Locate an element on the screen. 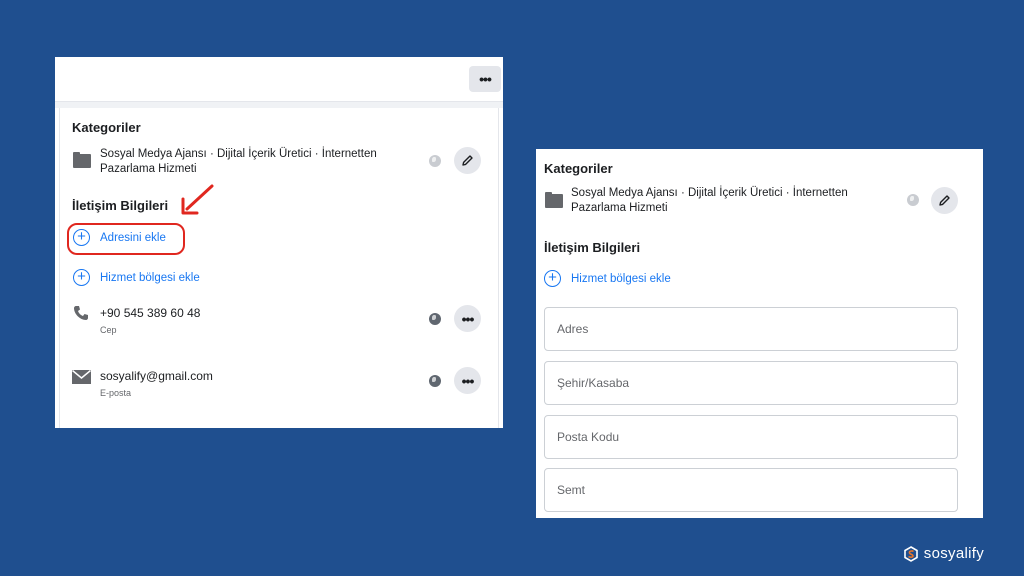 This screenshot has width=1024, height=576. city-input is located at coordinates (751, 383).